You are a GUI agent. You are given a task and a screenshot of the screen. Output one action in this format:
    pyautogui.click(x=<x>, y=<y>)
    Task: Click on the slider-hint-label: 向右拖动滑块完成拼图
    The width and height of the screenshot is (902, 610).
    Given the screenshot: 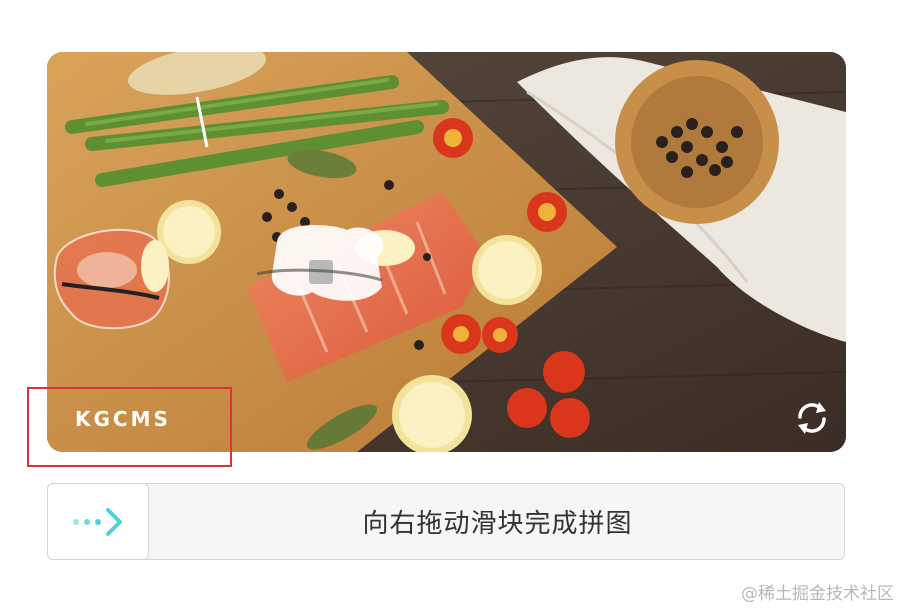 What is the action you would take?
    pyautogui.click(x=497, y=524)
    